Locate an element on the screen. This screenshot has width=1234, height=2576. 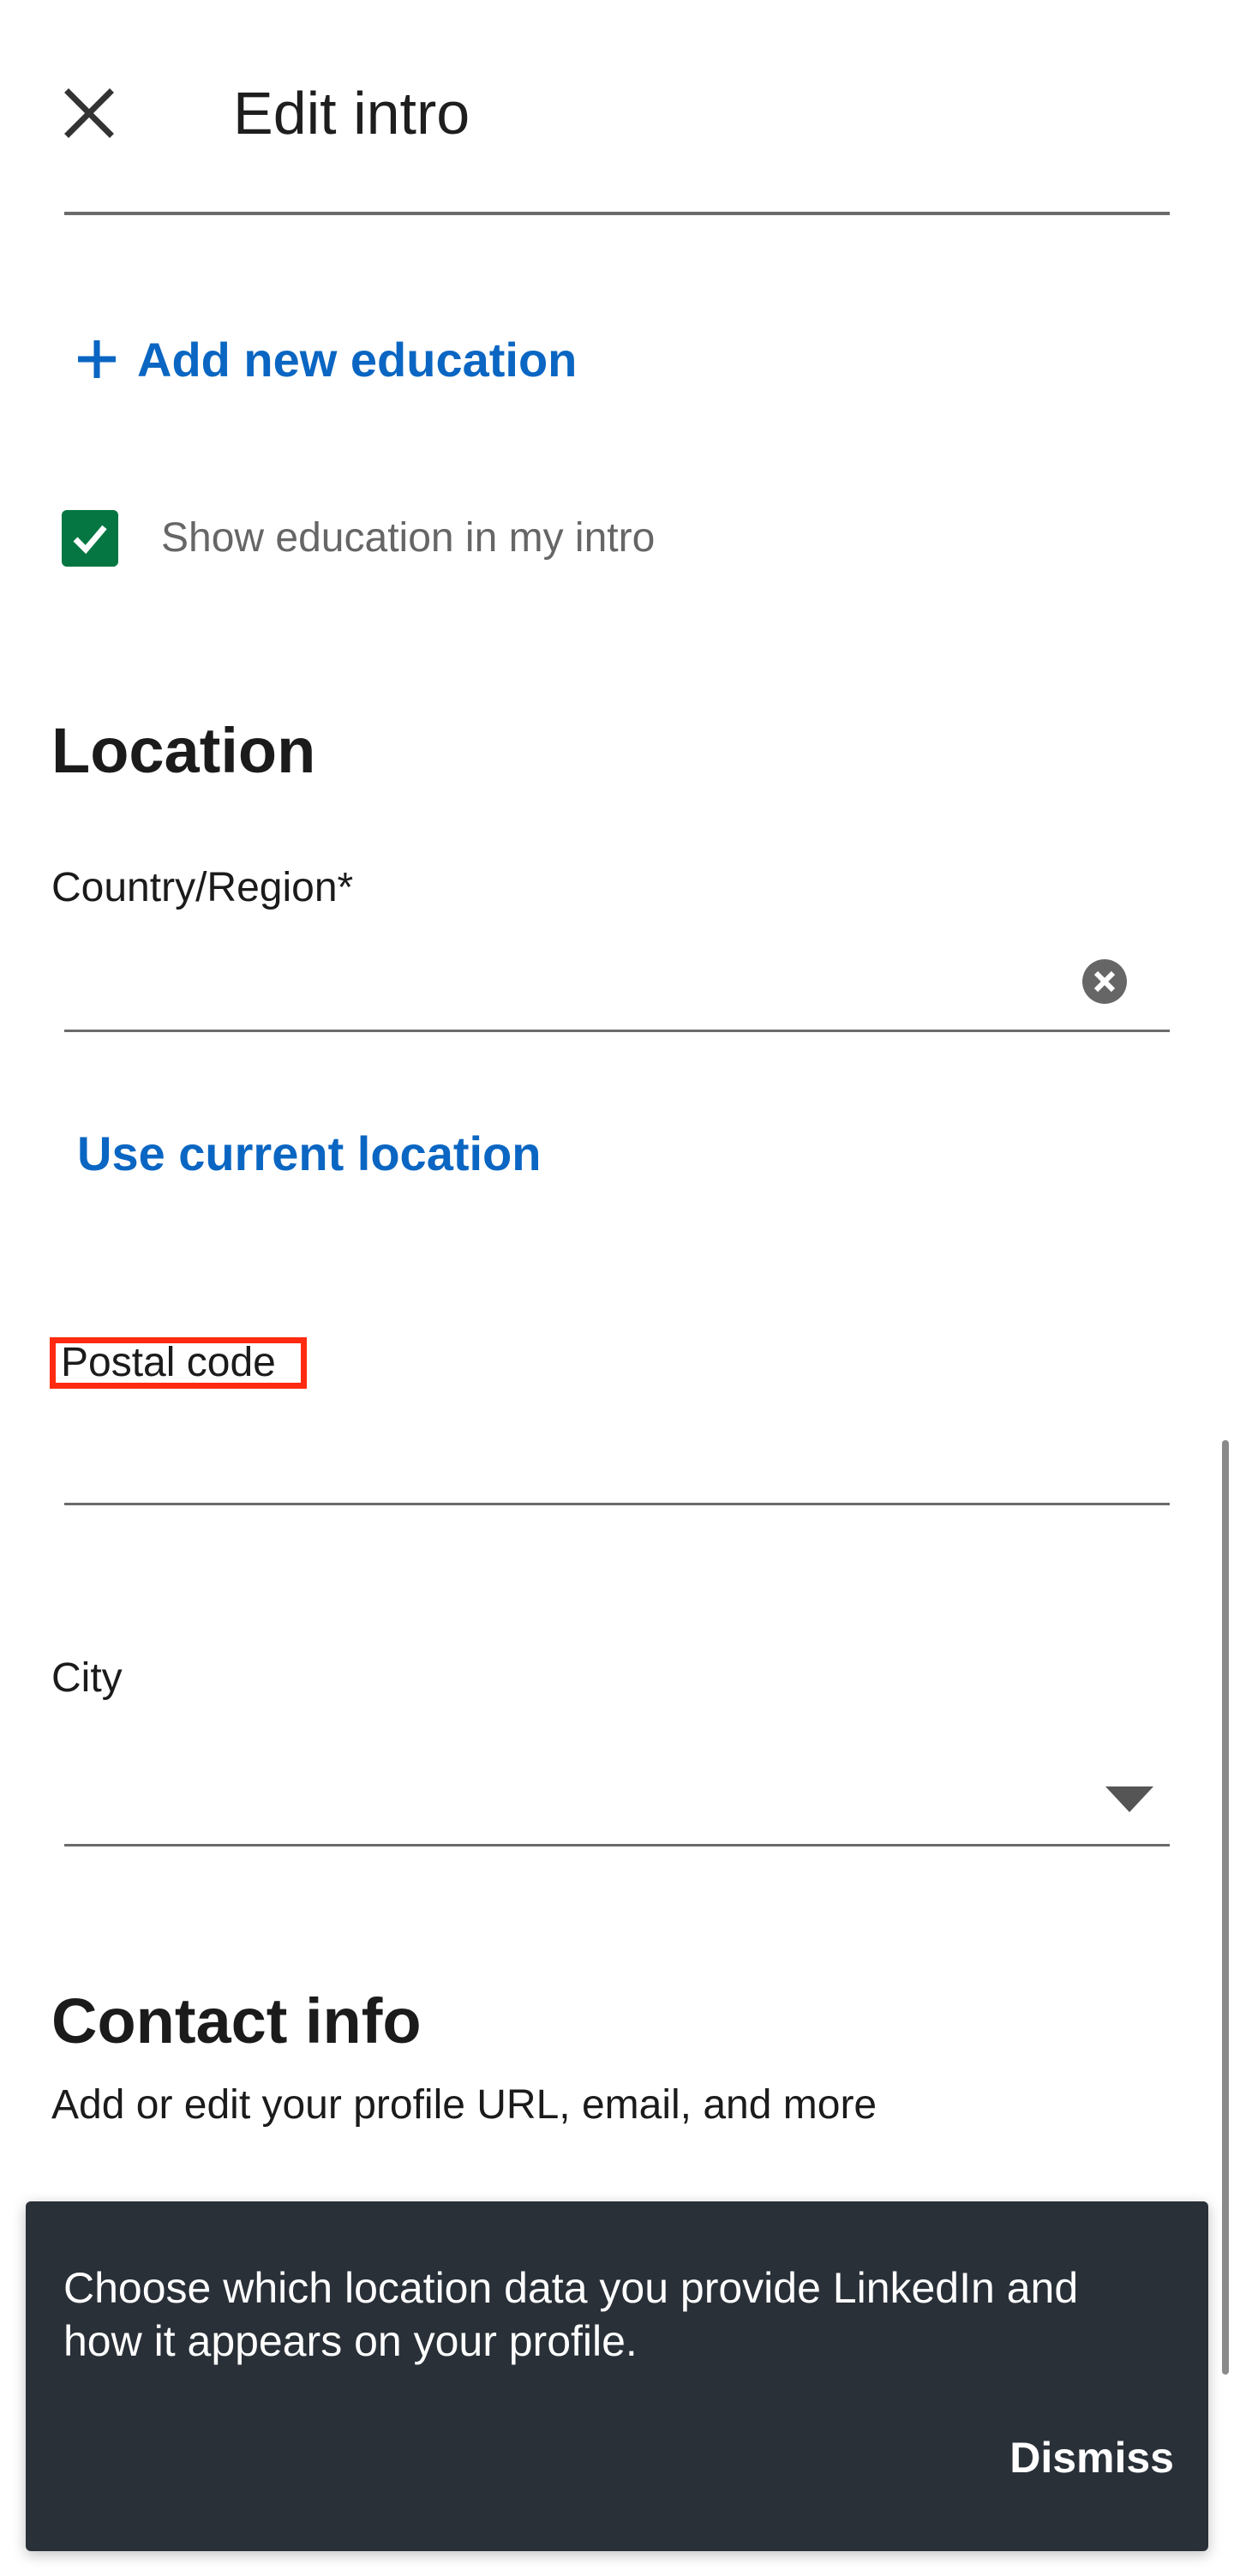
scrollbar is located at coordinates (1225, 1907).